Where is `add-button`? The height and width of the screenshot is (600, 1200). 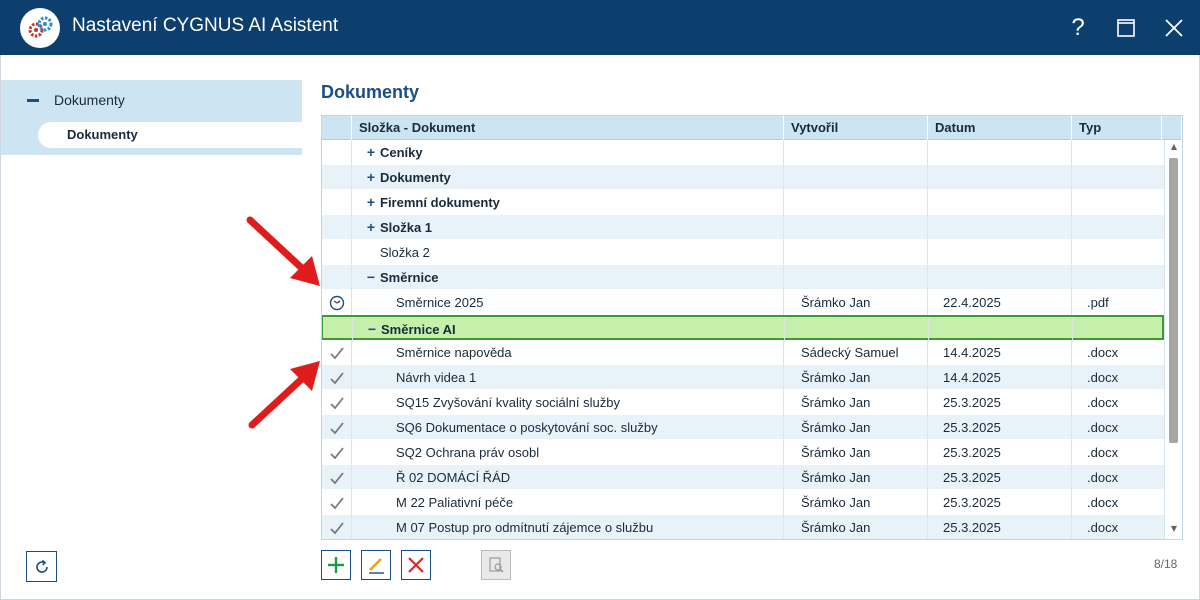 add-button is located at coordinates (336, 565).